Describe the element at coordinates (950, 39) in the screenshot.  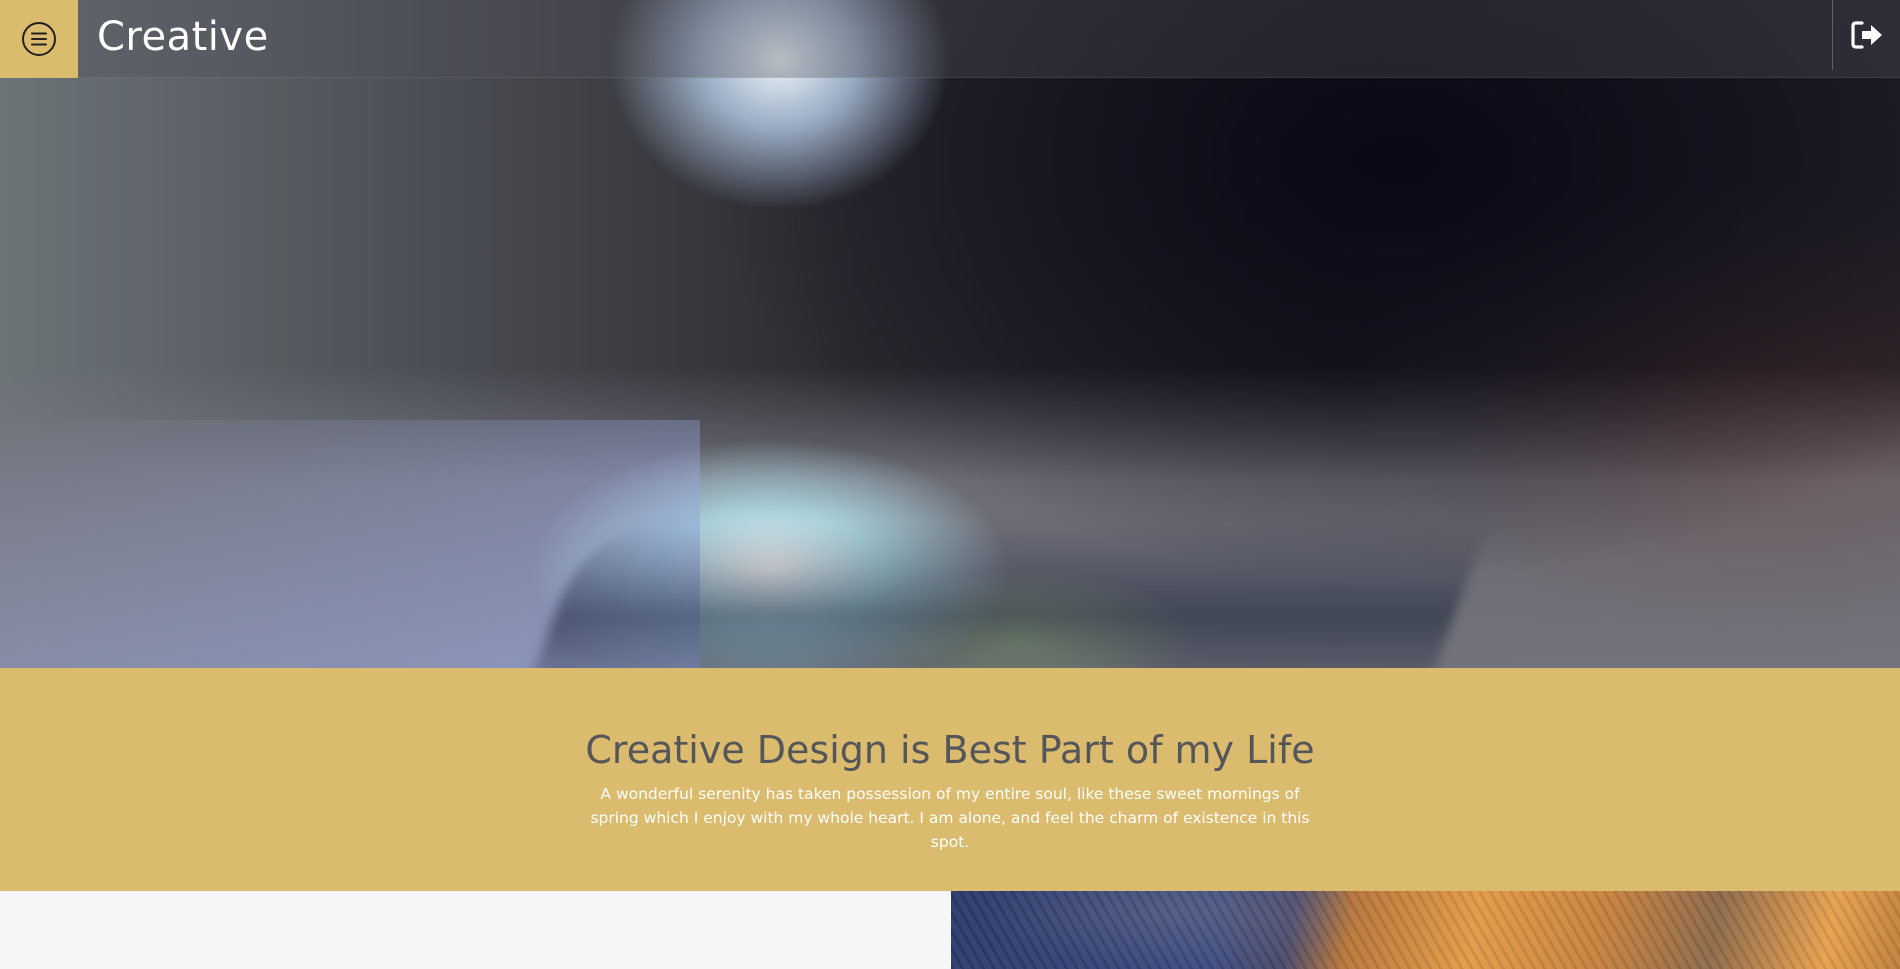
I see `top-navigation-bar: Creative` at that location.